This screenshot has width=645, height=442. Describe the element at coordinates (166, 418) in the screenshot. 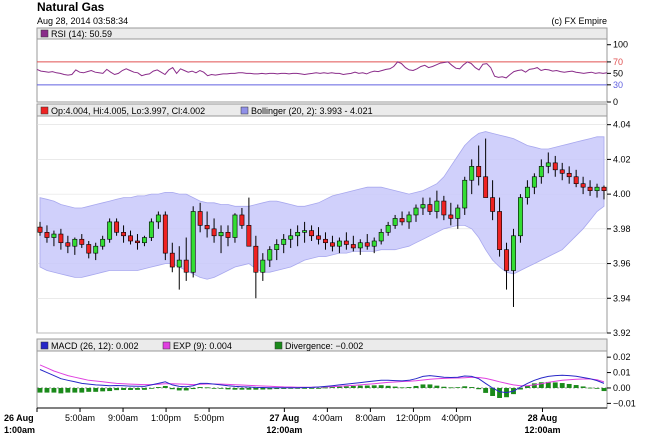

I see `x-tick-label: 1:00pm` at that location.